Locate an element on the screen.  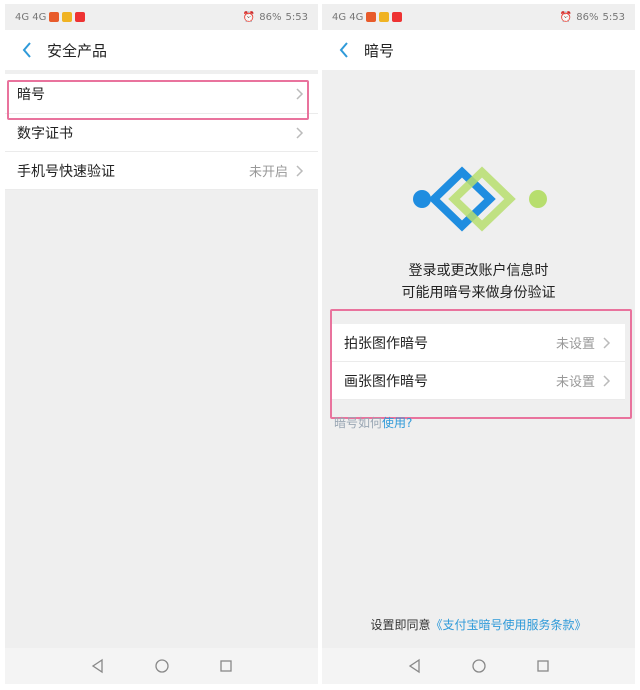
list-item-value: 未开启 is located at coordinates (268, 172).